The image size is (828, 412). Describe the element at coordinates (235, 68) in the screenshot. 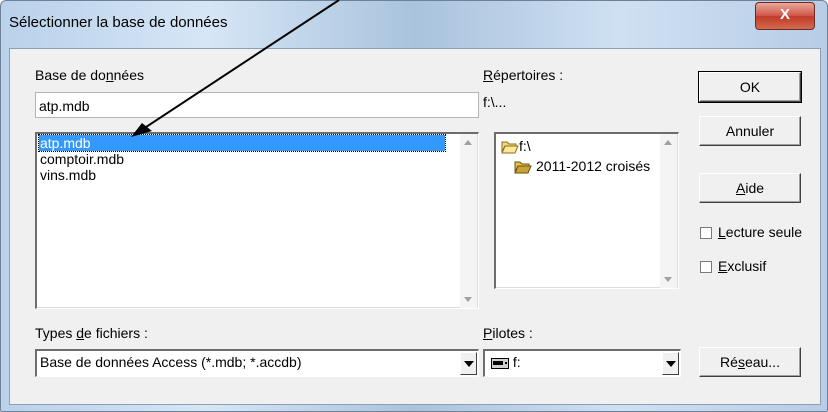

I see `annotation-arrow` at that location.